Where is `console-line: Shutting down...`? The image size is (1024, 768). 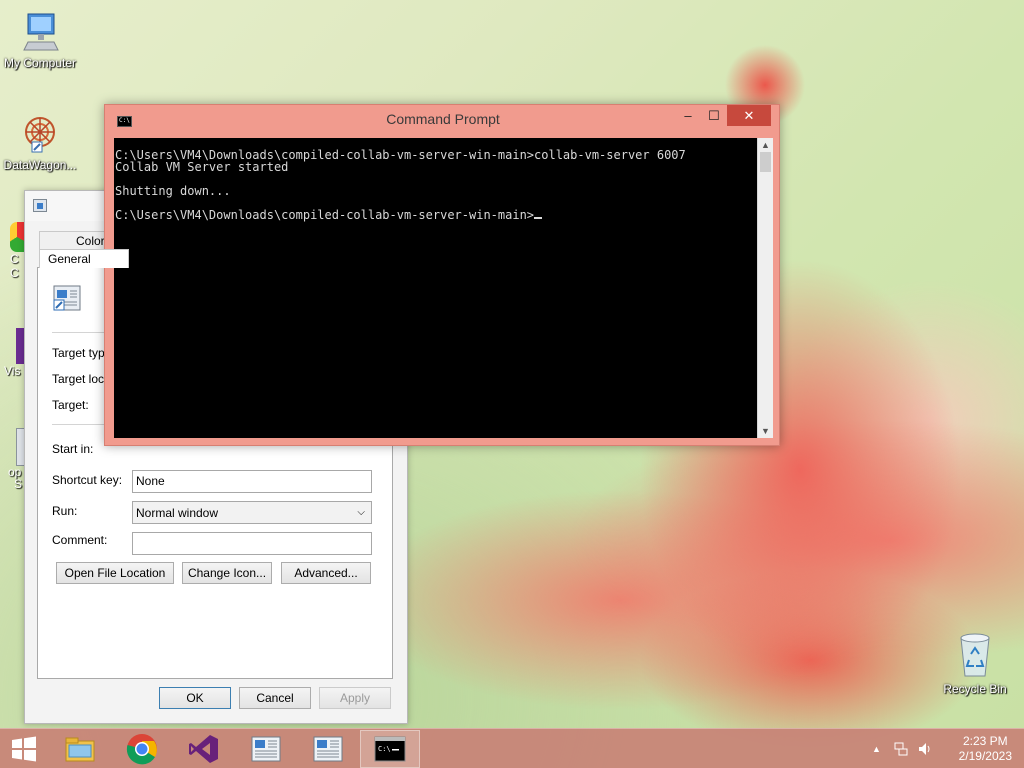
console-line: Shutting down... is located at coordinates (173, 191).